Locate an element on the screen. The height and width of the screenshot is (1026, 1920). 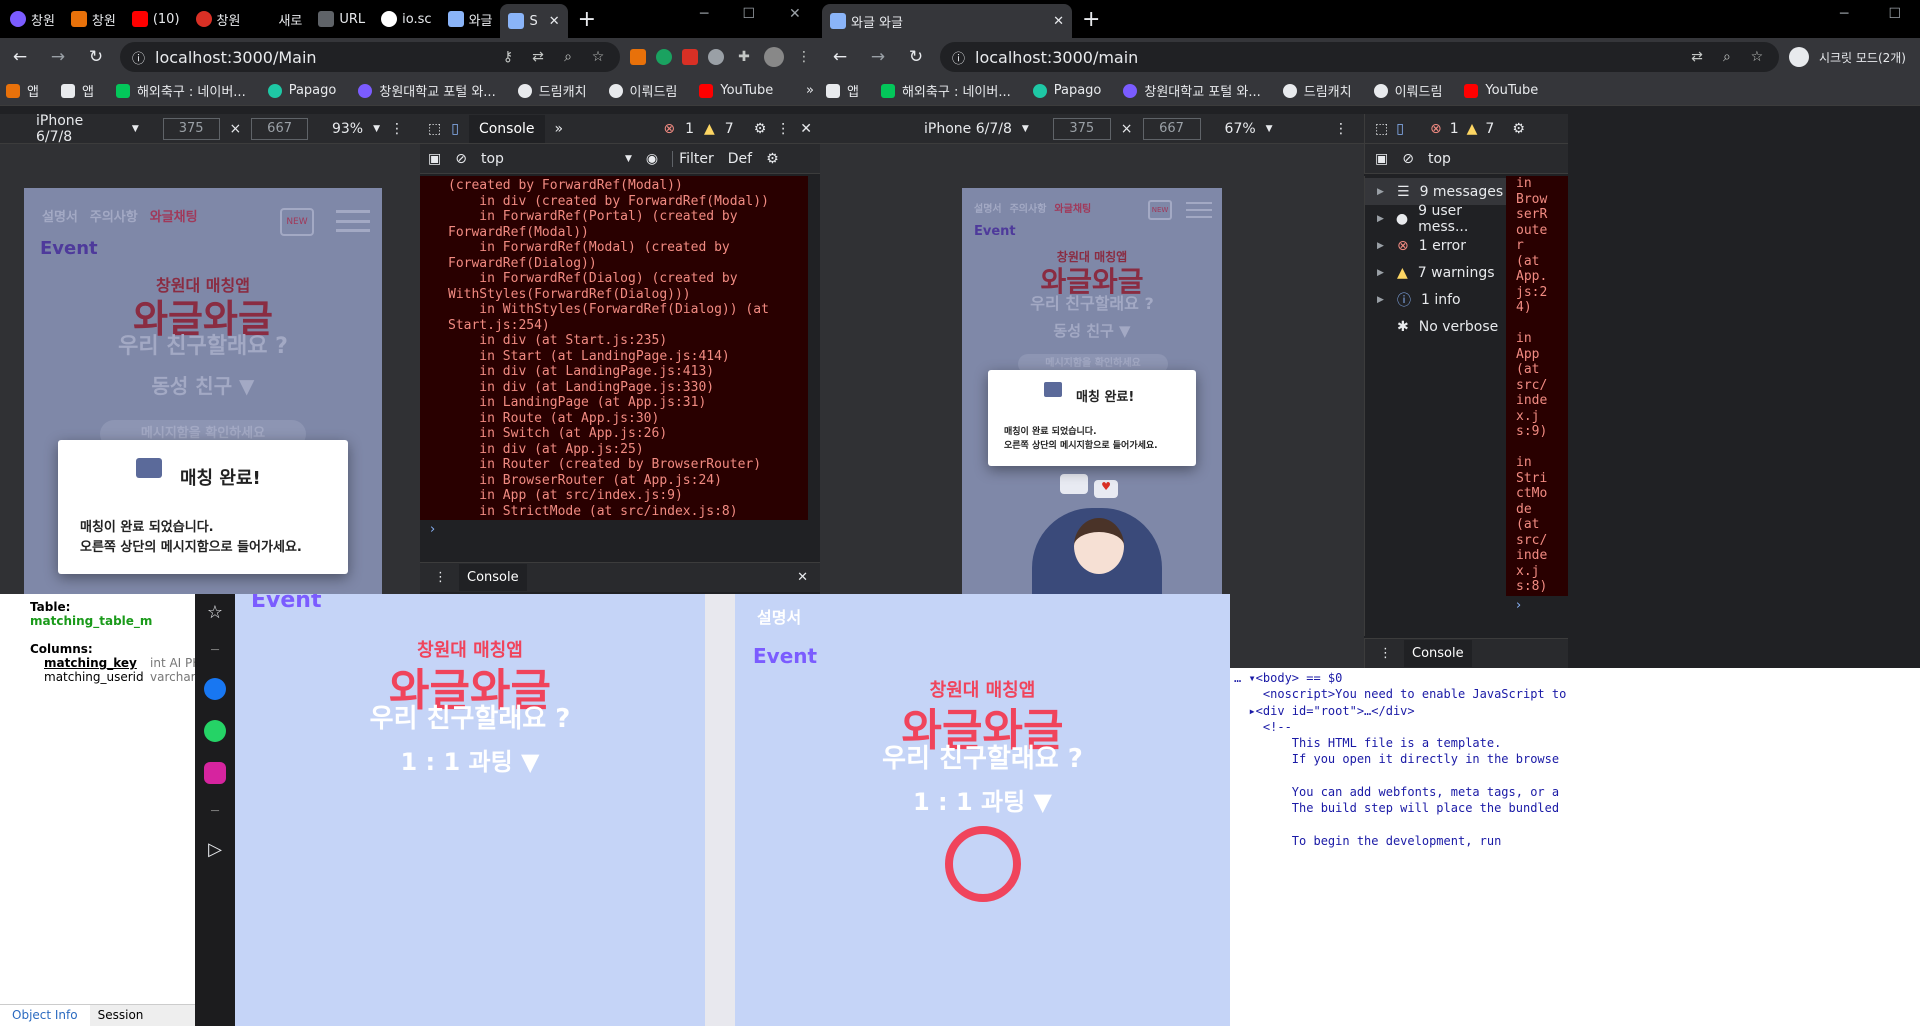
friend-type-select: 동성 친구 ▼ is located at coordinates (203, 384).